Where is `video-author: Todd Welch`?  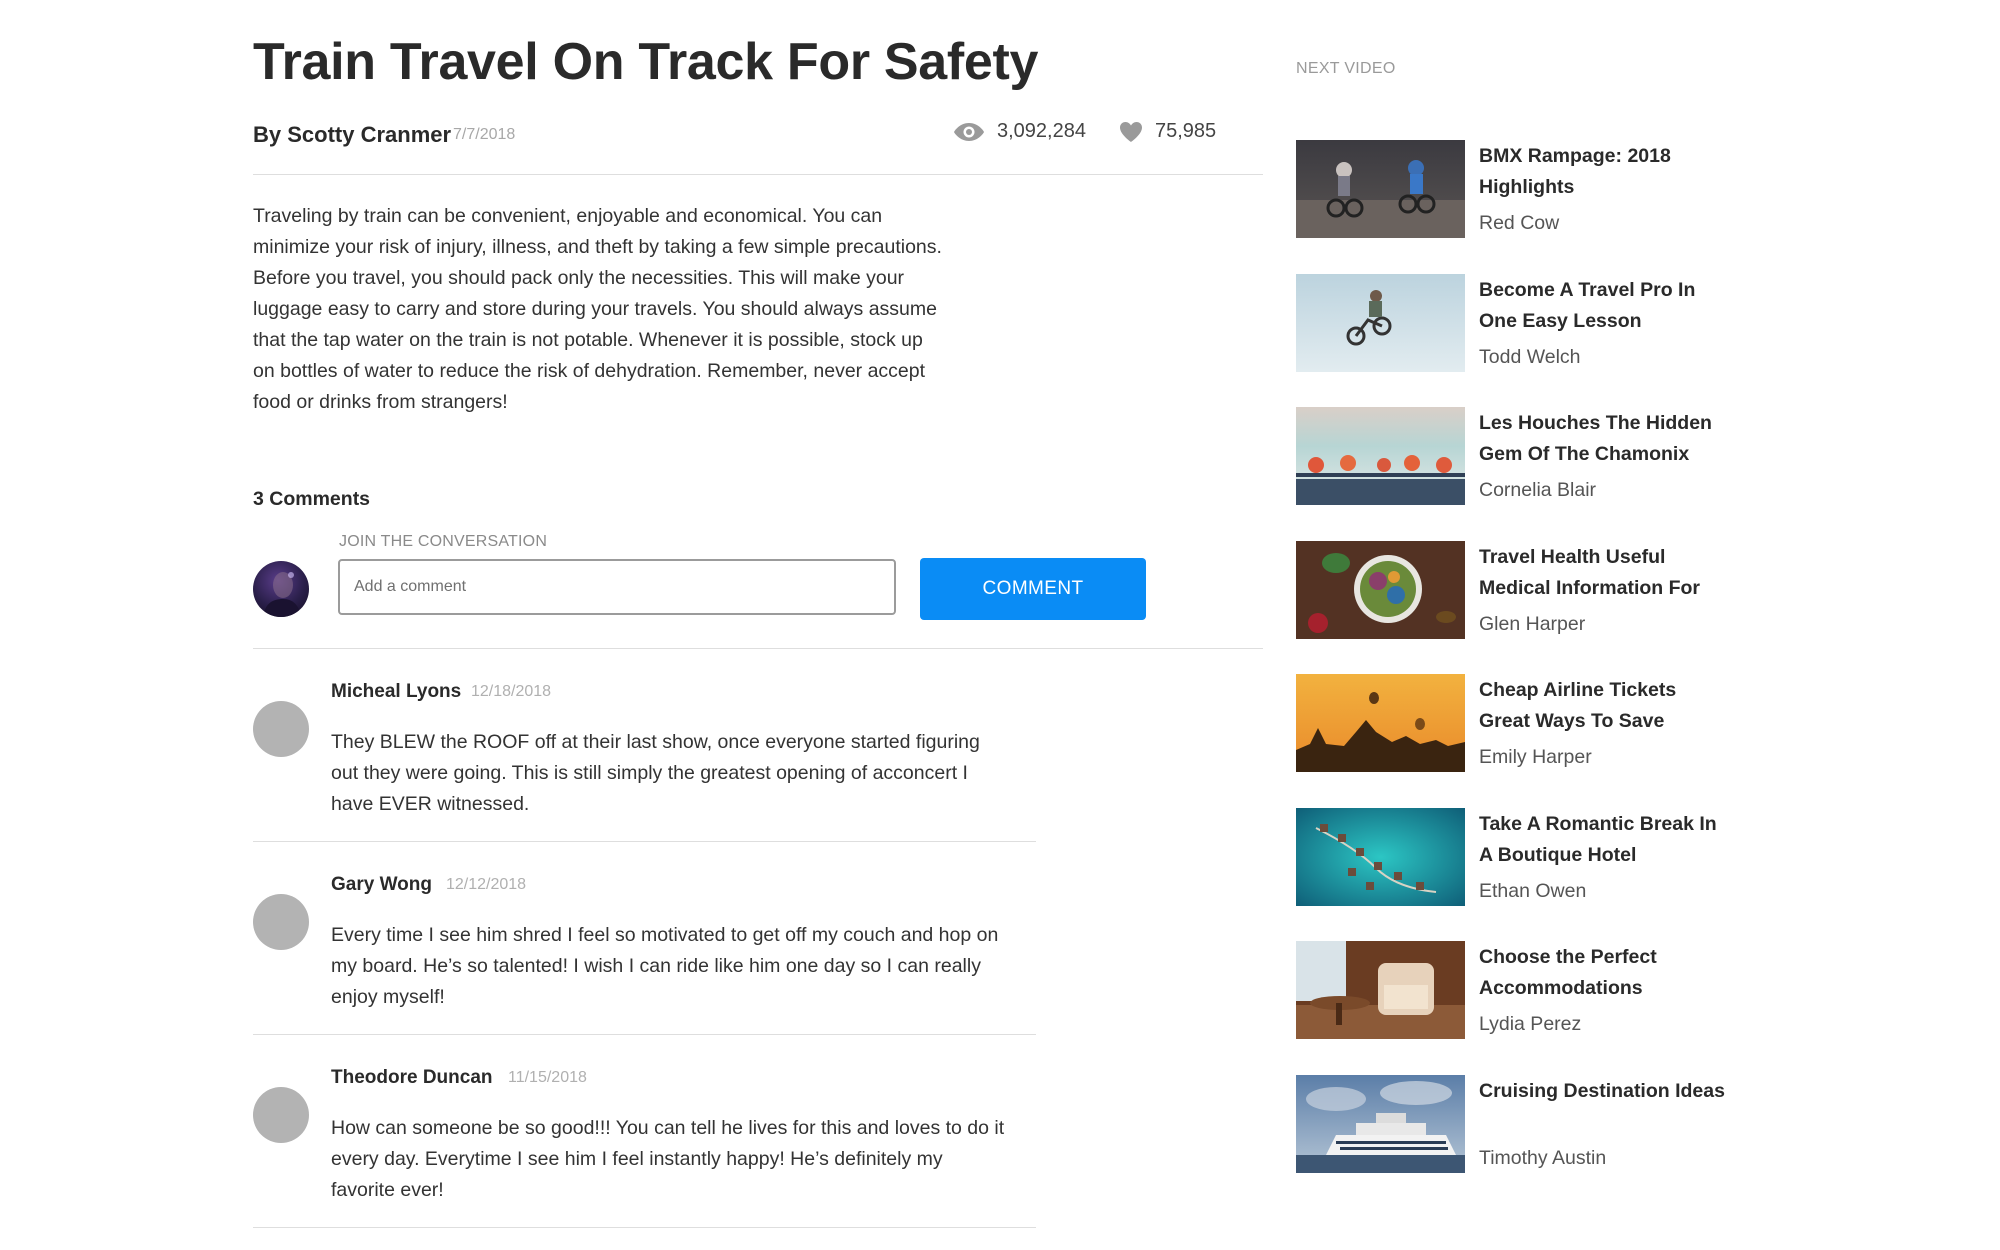
video-author: Todd Welch is located at coordinates (1530, 356).